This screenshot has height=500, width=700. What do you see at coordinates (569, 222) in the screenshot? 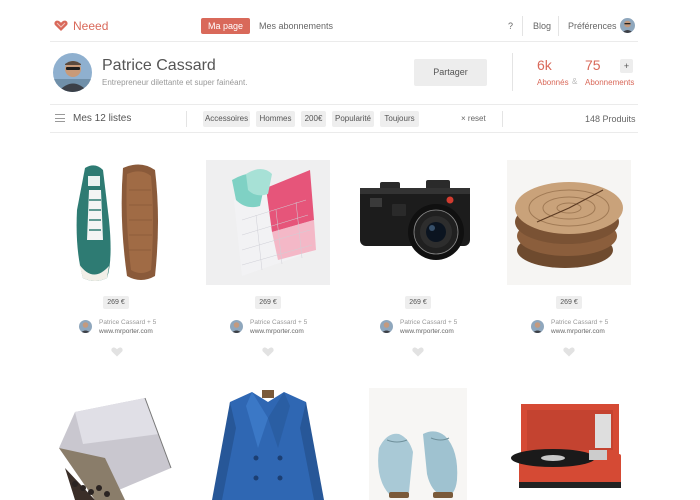
I see `product-image-wood-slices` at bounding box center [569, 222].